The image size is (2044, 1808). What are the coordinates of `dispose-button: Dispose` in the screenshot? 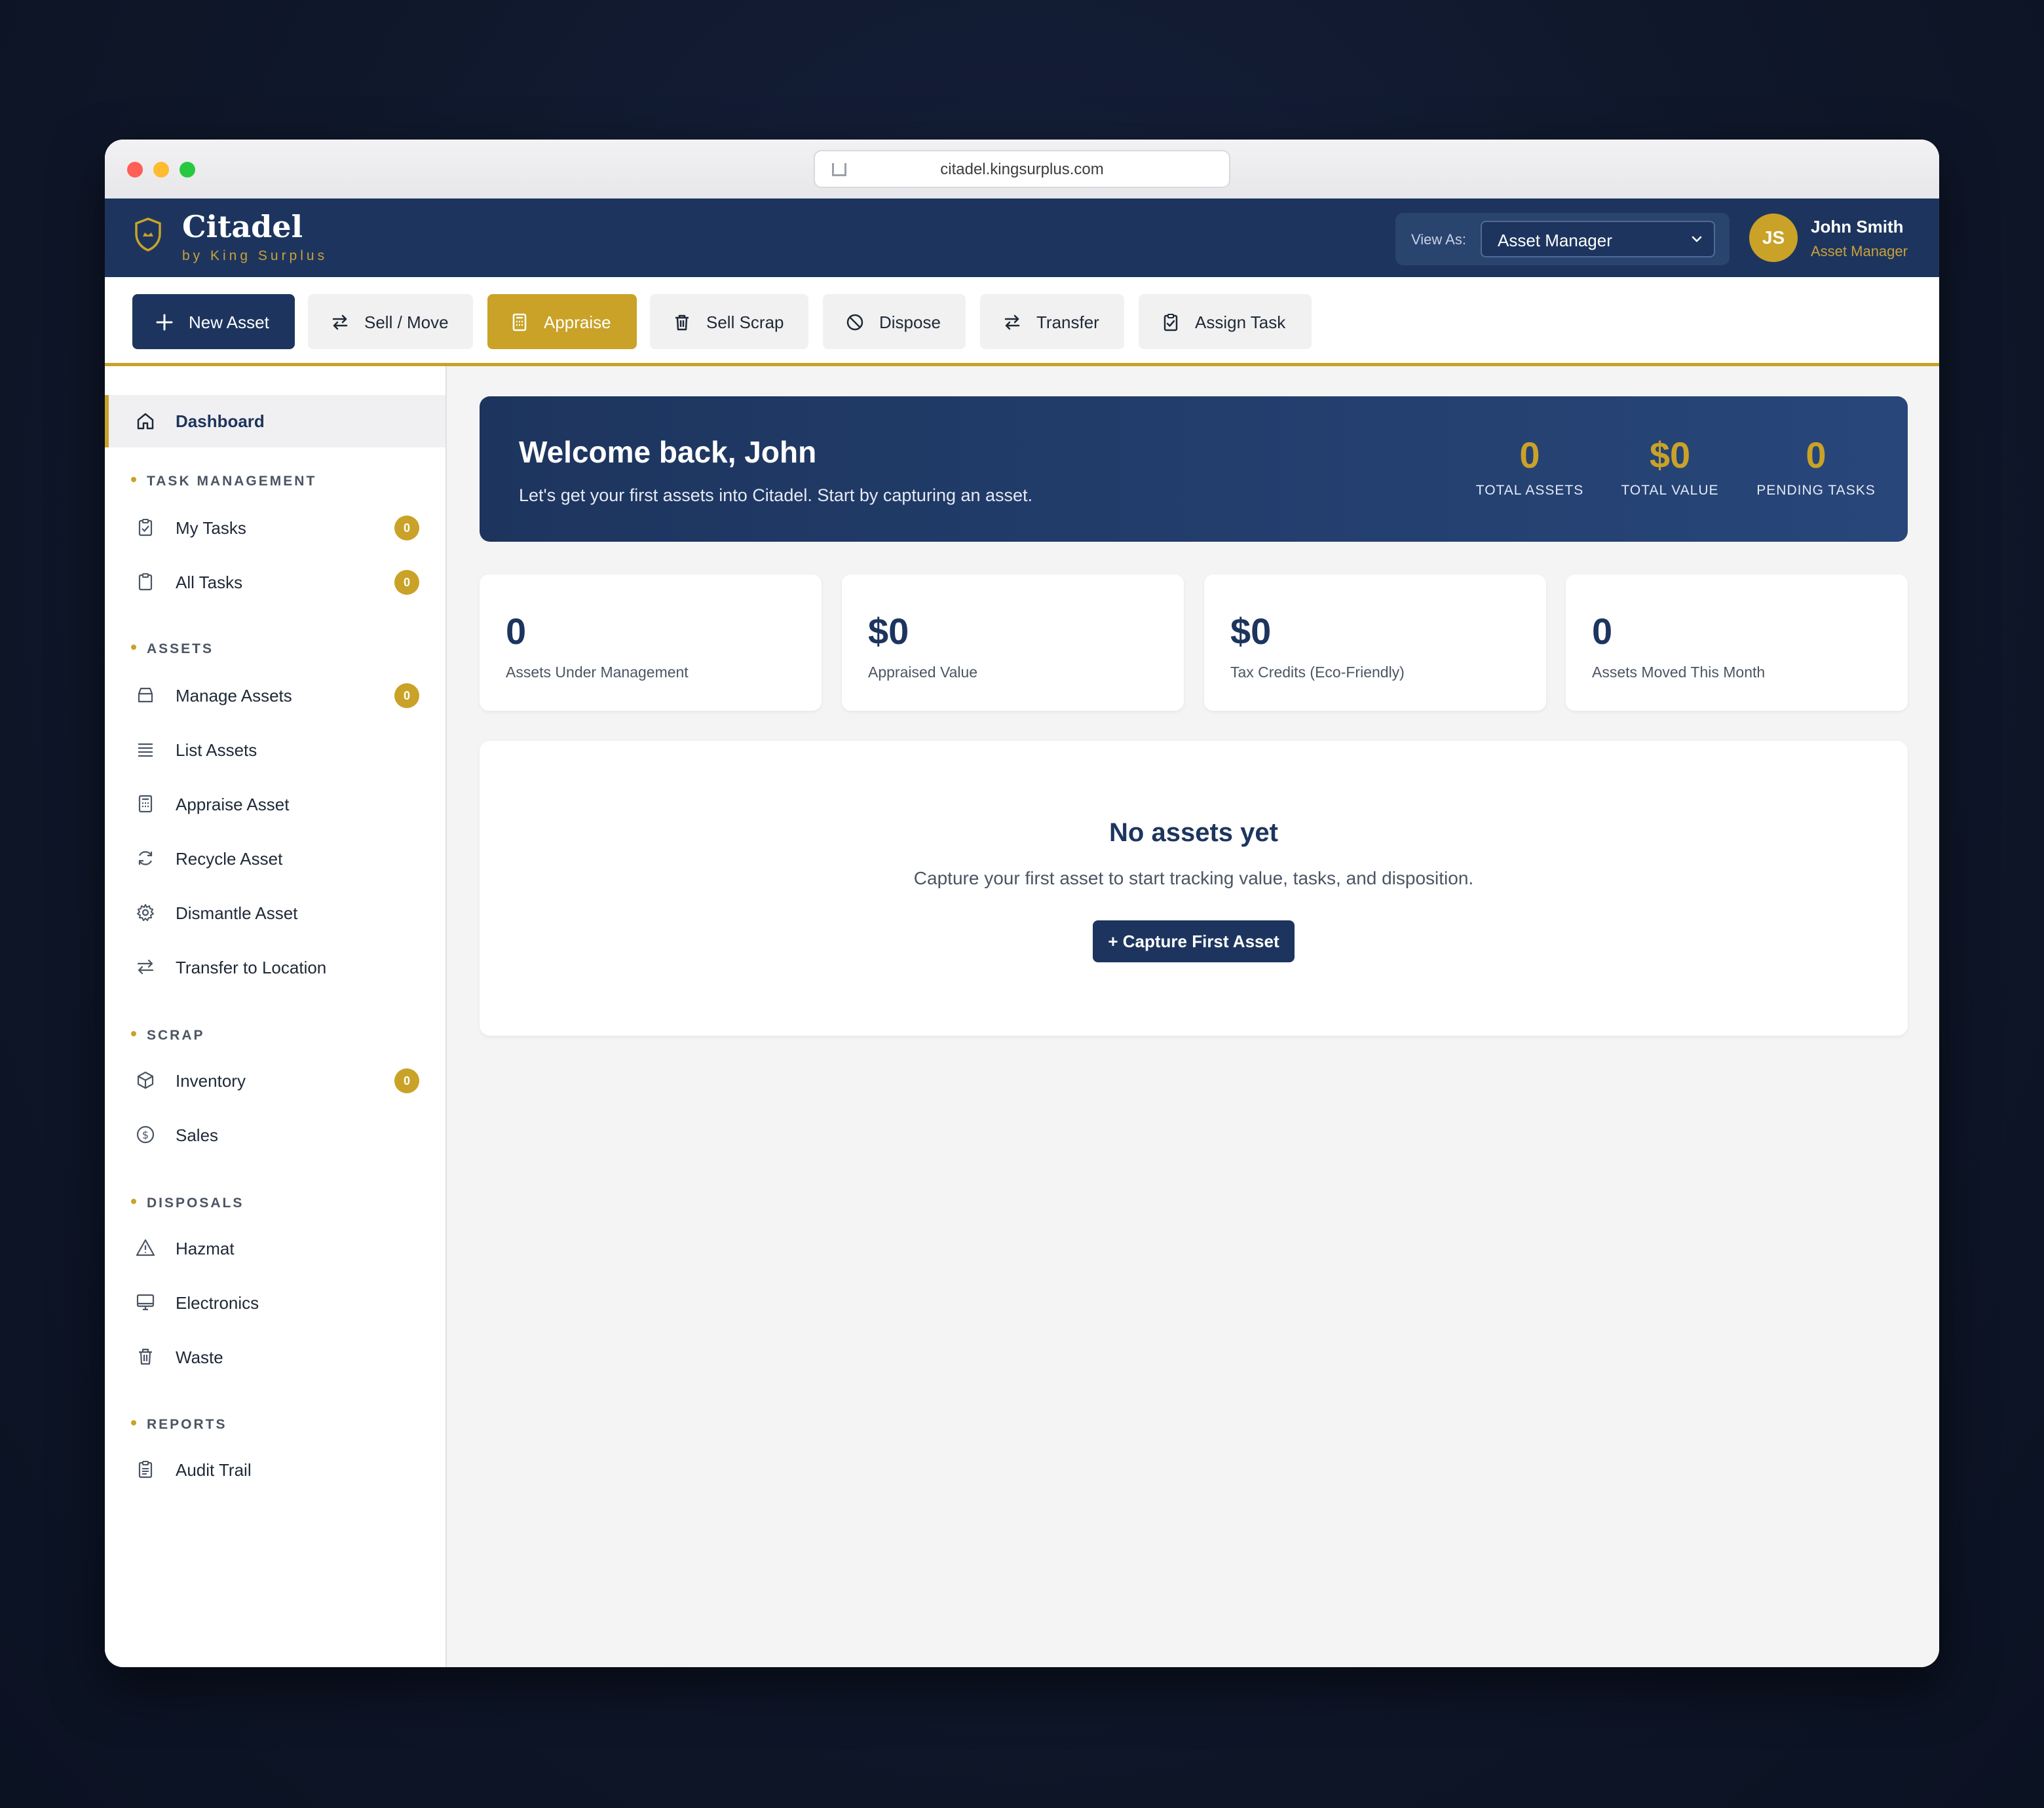 It's located at (894, 321).